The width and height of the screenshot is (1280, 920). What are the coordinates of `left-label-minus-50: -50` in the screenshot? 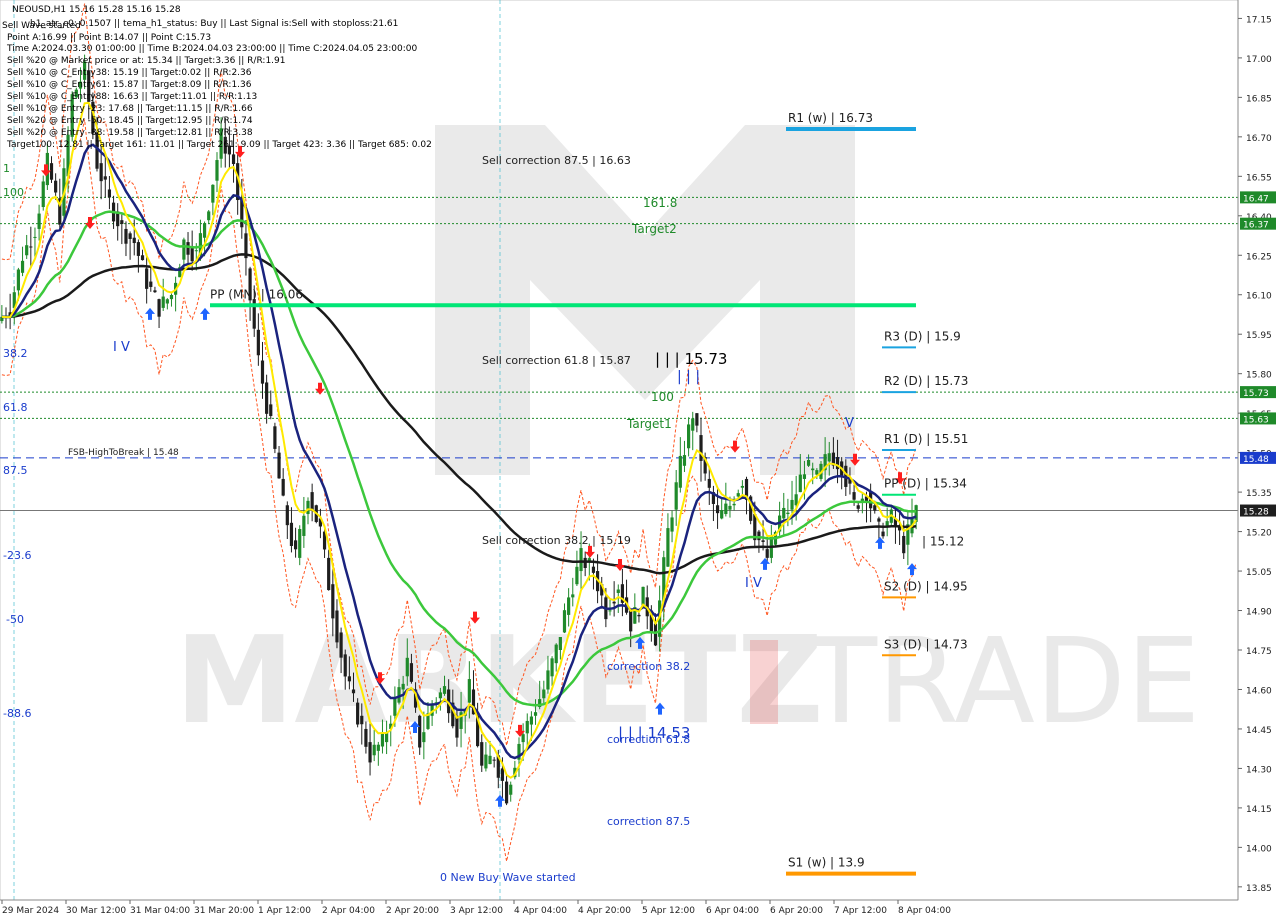 It's located at (15, 619).